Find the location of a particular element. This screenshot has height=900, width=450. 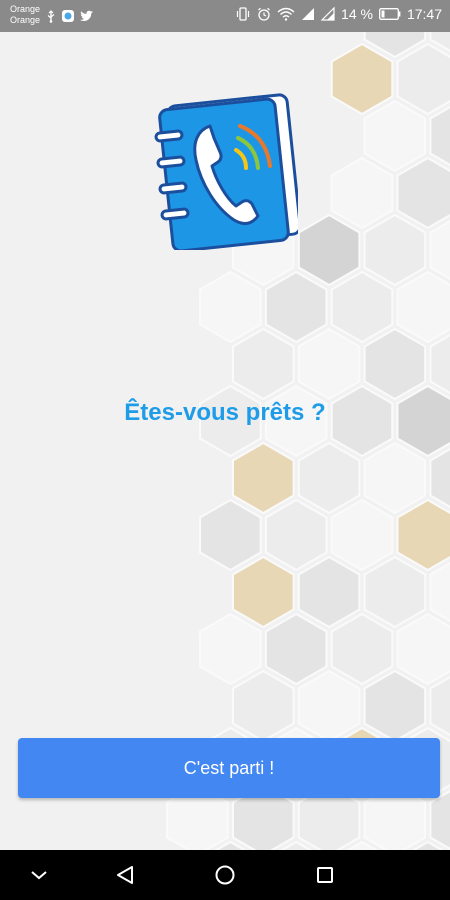

recents-icon is located at coordinates (325, 875).